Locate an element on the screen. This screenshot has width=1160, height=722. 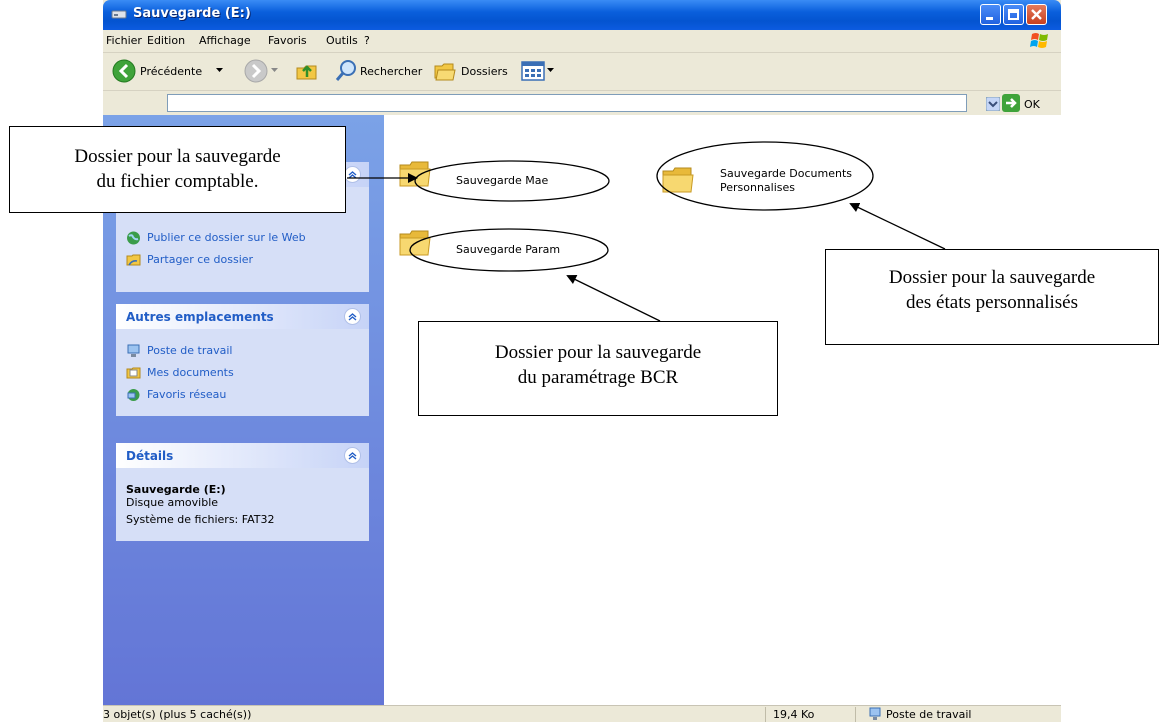
task-label: Publier ce dossier sur le Web is located at coordinates (226, 237).